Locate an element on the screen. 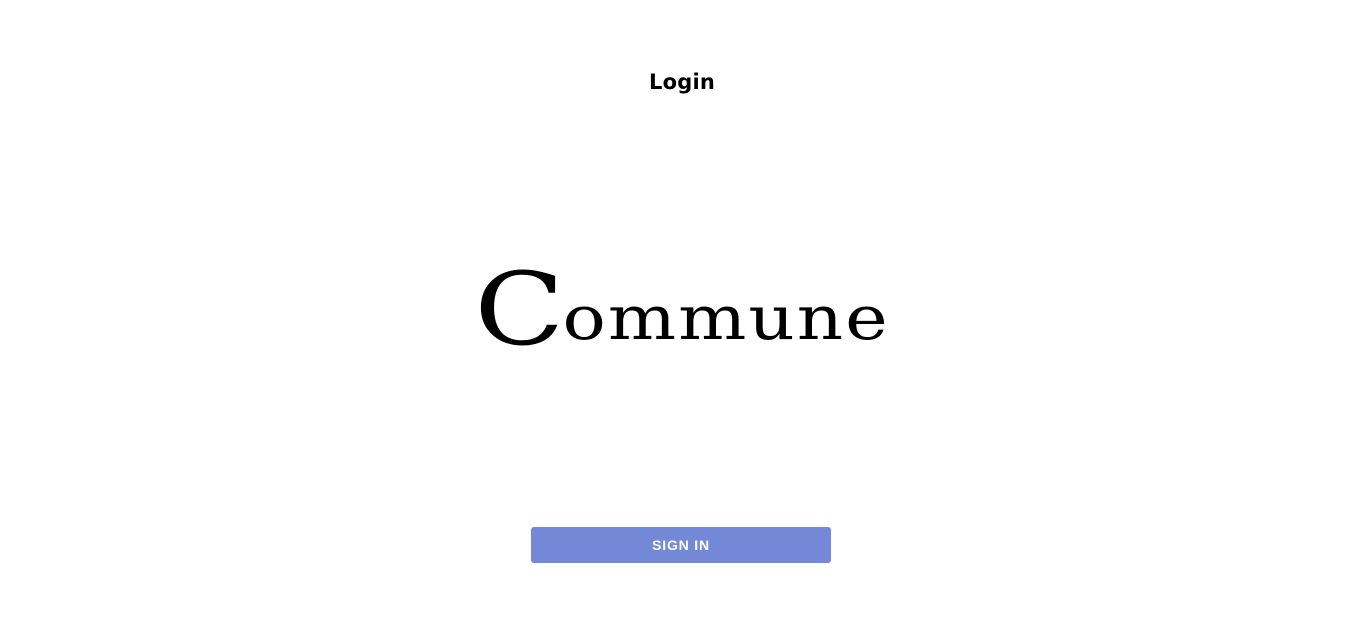 This screenshot has width=1364, height=627. logo-wordmark: Commune is located at coordinates (682, 308).